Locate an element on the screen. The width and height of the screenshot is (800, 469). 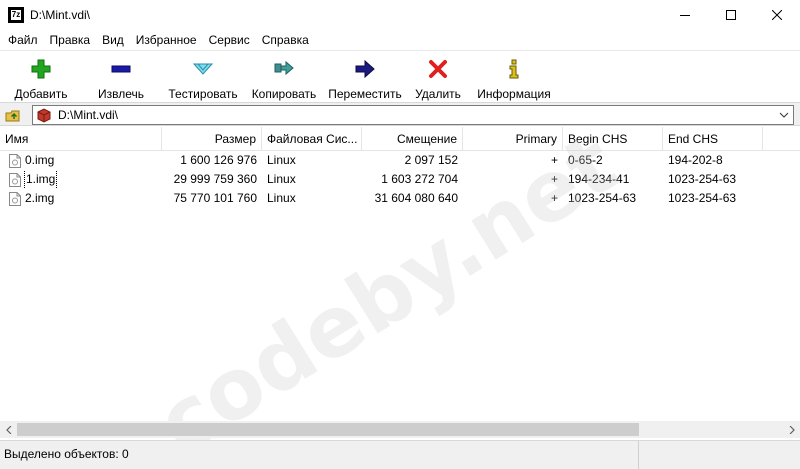
up-folder-button is located at coordinates (13, 115).